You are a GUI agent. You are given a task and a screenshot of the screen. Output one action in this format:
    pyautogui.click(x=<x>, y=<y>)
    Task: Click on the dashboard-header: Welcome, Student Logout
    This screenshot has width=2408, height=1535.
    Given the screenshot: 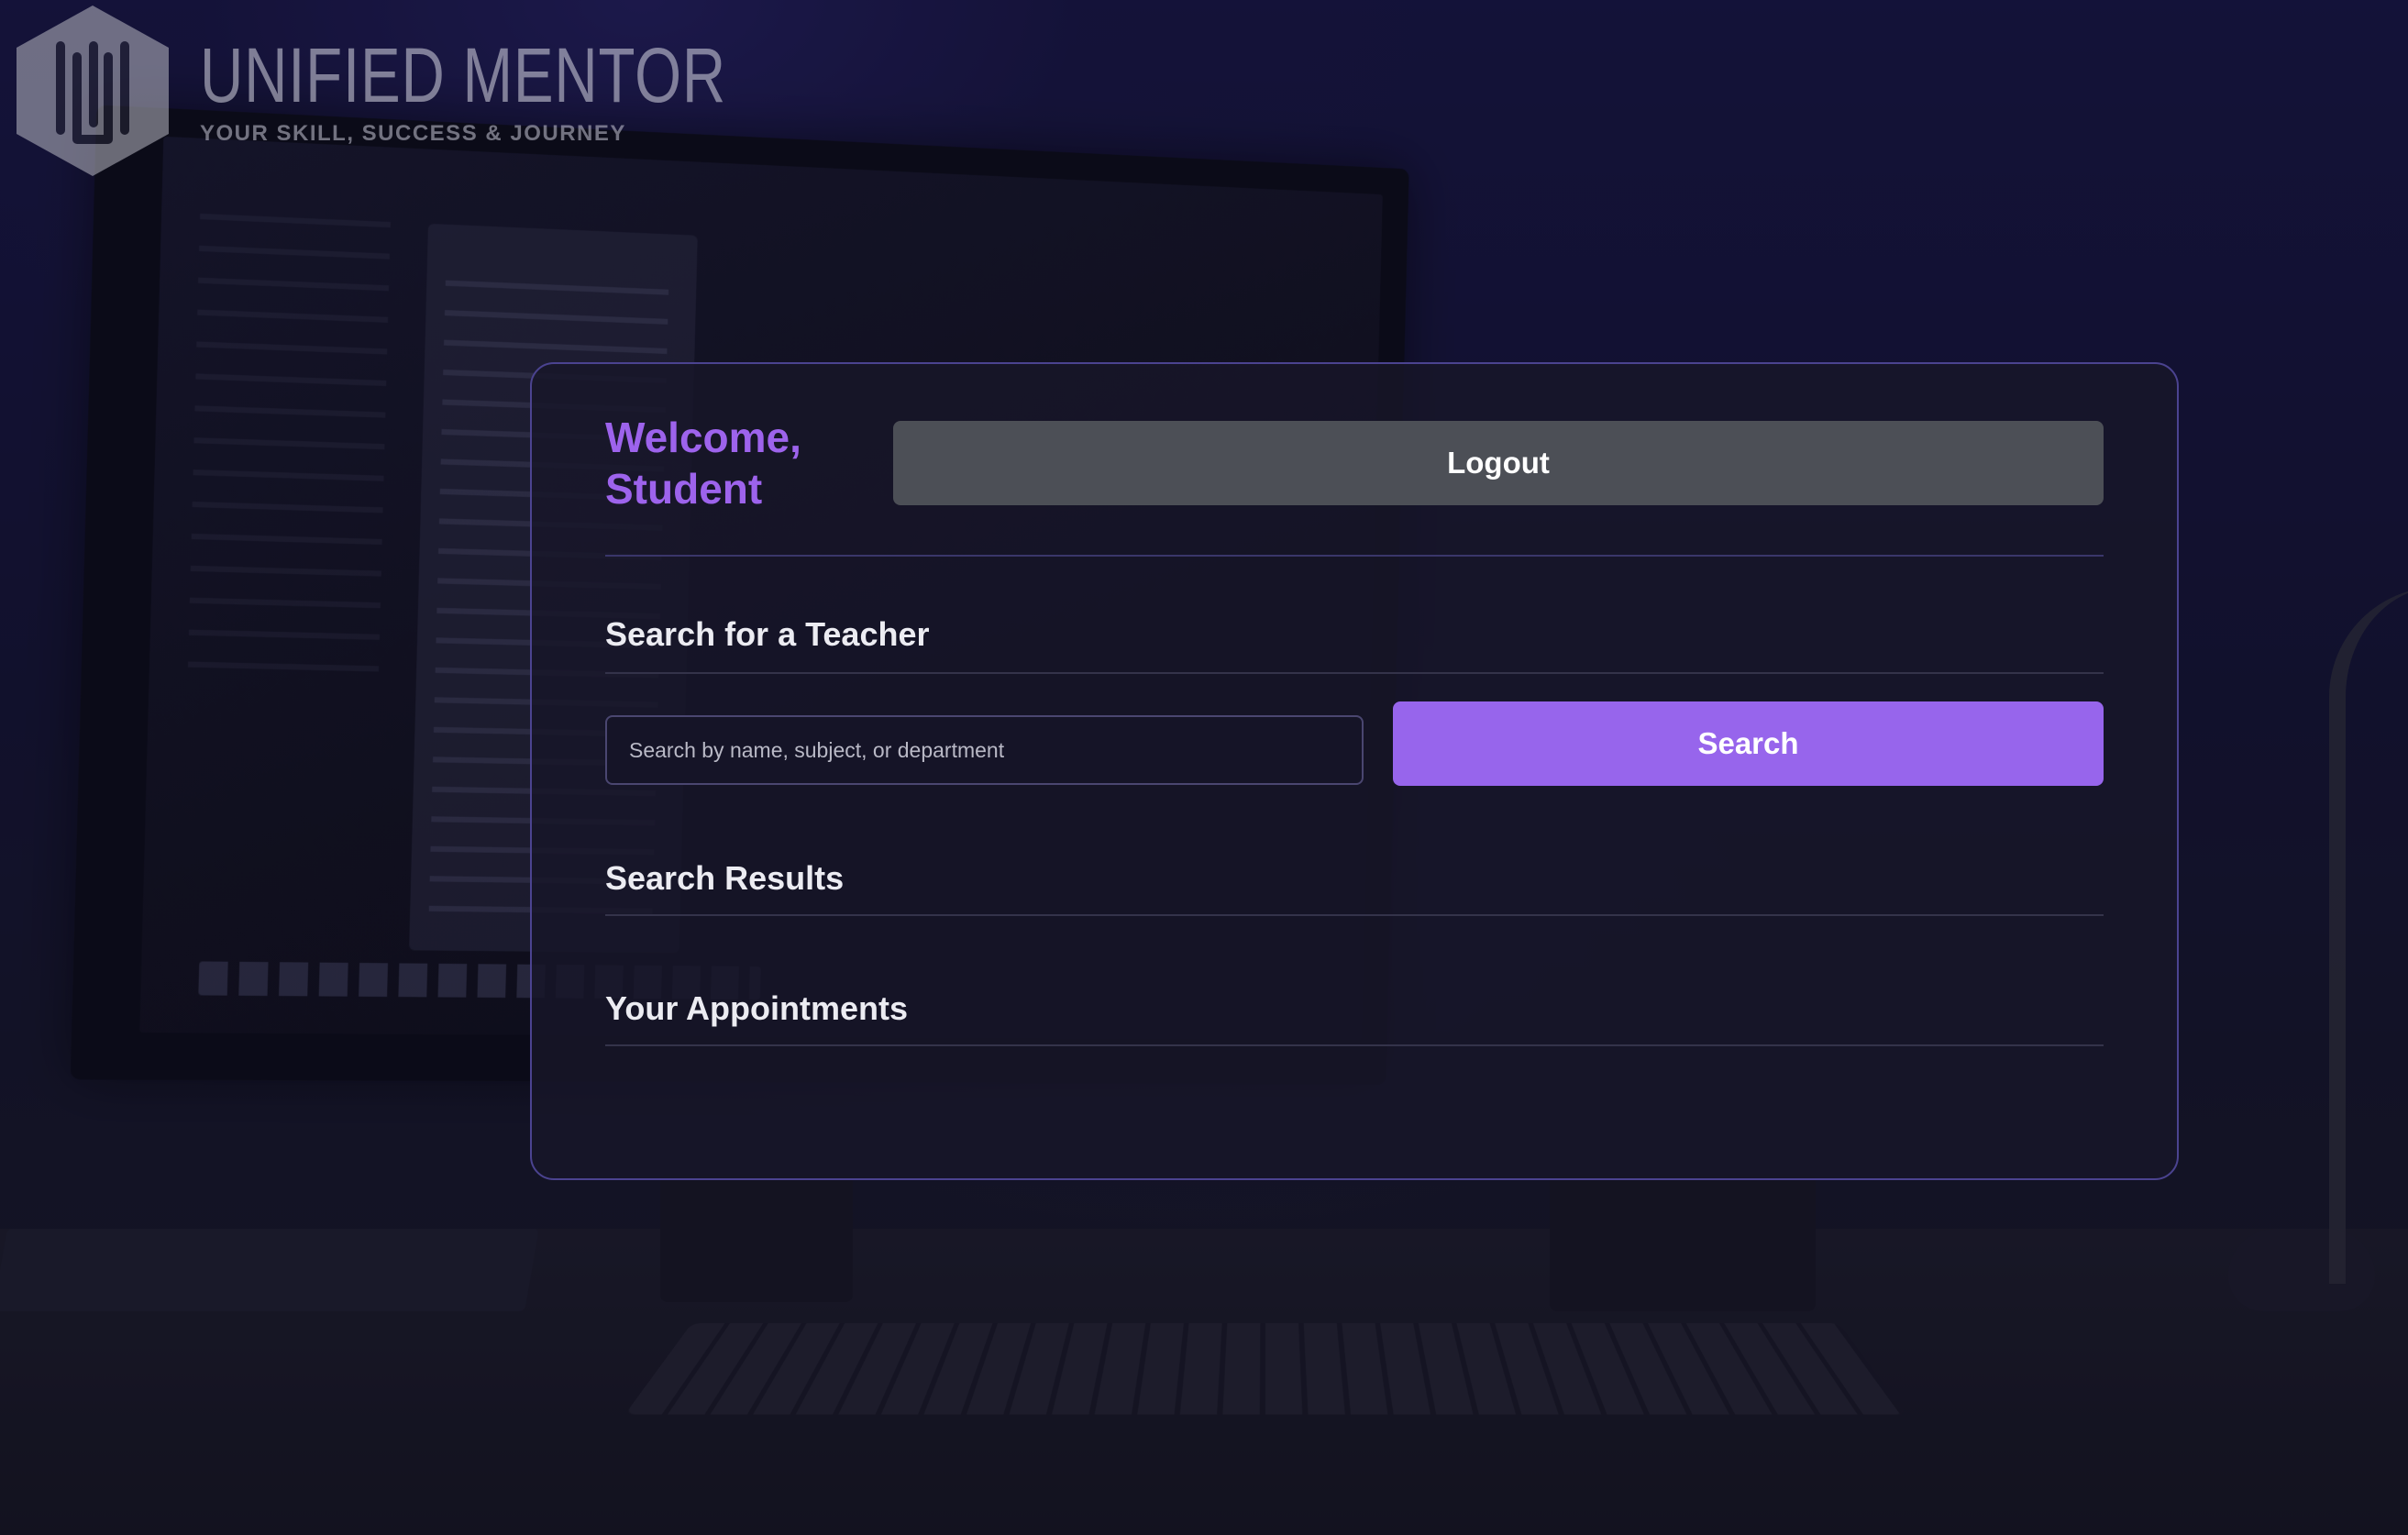 What is the action you would take?
    pyautogui.click(x=1354, y=460)
    